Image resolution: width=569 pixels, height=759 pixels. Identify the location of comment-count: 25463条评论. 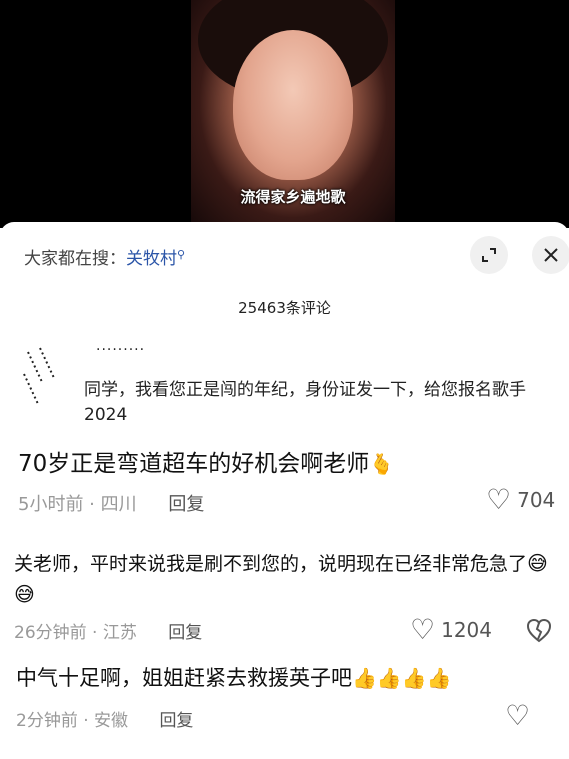
(284, 308).